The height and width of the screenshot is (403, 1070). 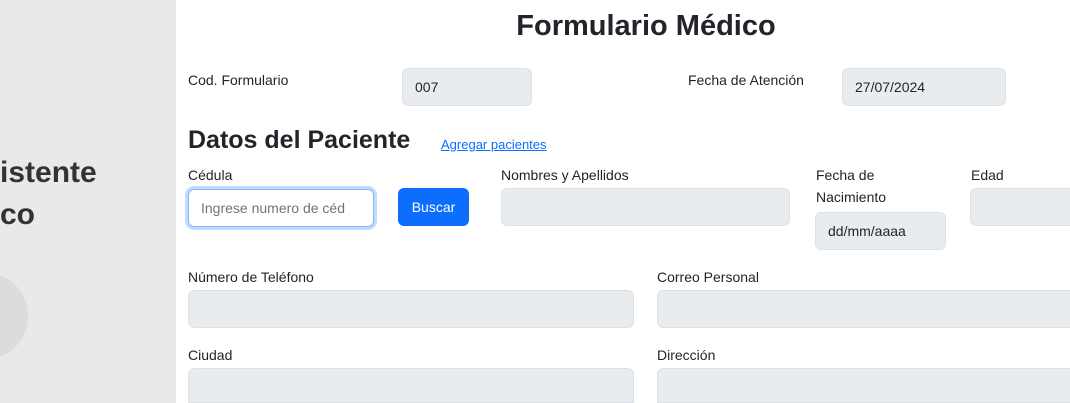 What do you see at coordinates (863, 309) in the screenshot?
I see `correo-field` at bounding box center [863, 309].